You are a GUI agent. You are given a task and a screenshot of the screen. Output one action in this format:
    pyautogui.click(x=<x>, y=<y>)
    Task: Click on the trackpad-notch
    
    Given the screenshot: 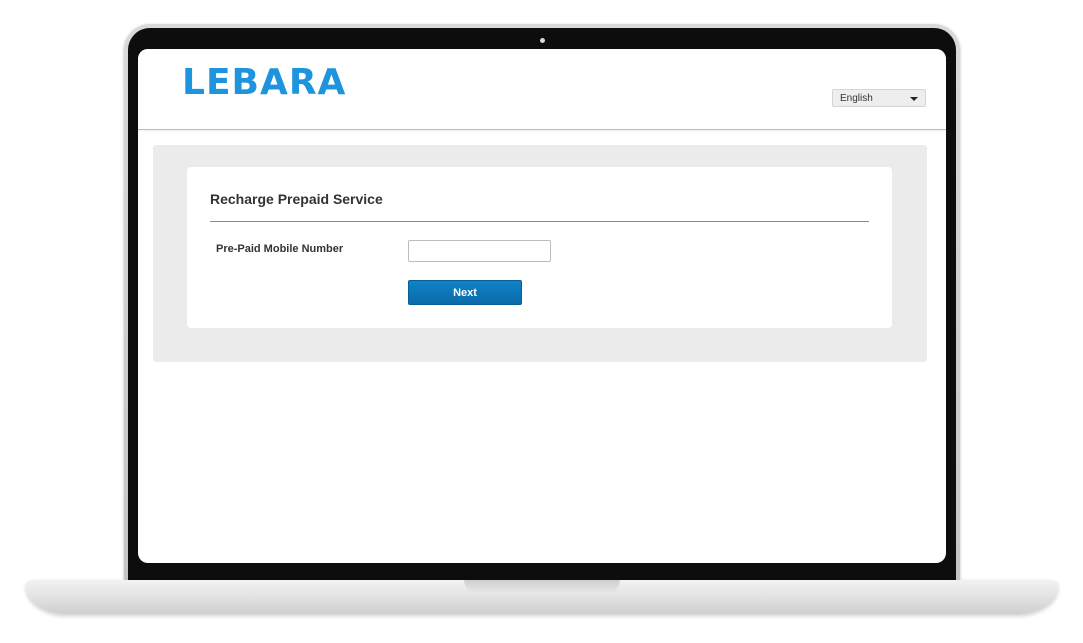 What is the action you would take?
    pyautogui.click(x=542, y=587)
    